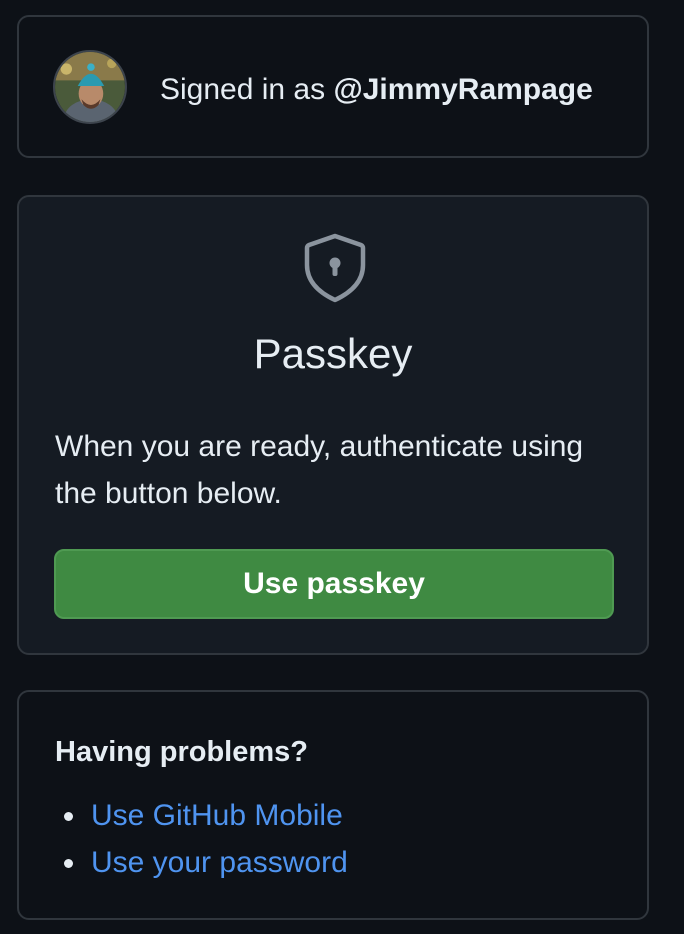 The image size is (684, 934). I want to click on list-item: Use your password, so click(201, 866).